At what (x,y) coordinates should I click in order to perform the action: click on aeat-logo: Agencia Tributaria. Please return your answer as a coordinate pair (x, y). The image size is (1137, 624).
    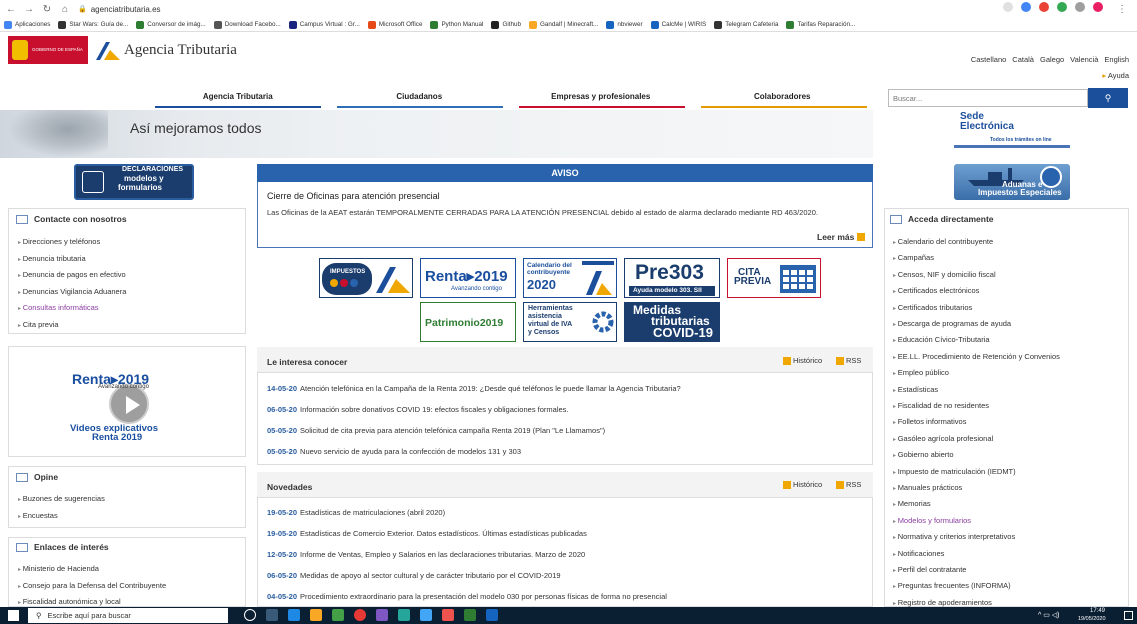
    Looking at the image, I should click on (166, 50).